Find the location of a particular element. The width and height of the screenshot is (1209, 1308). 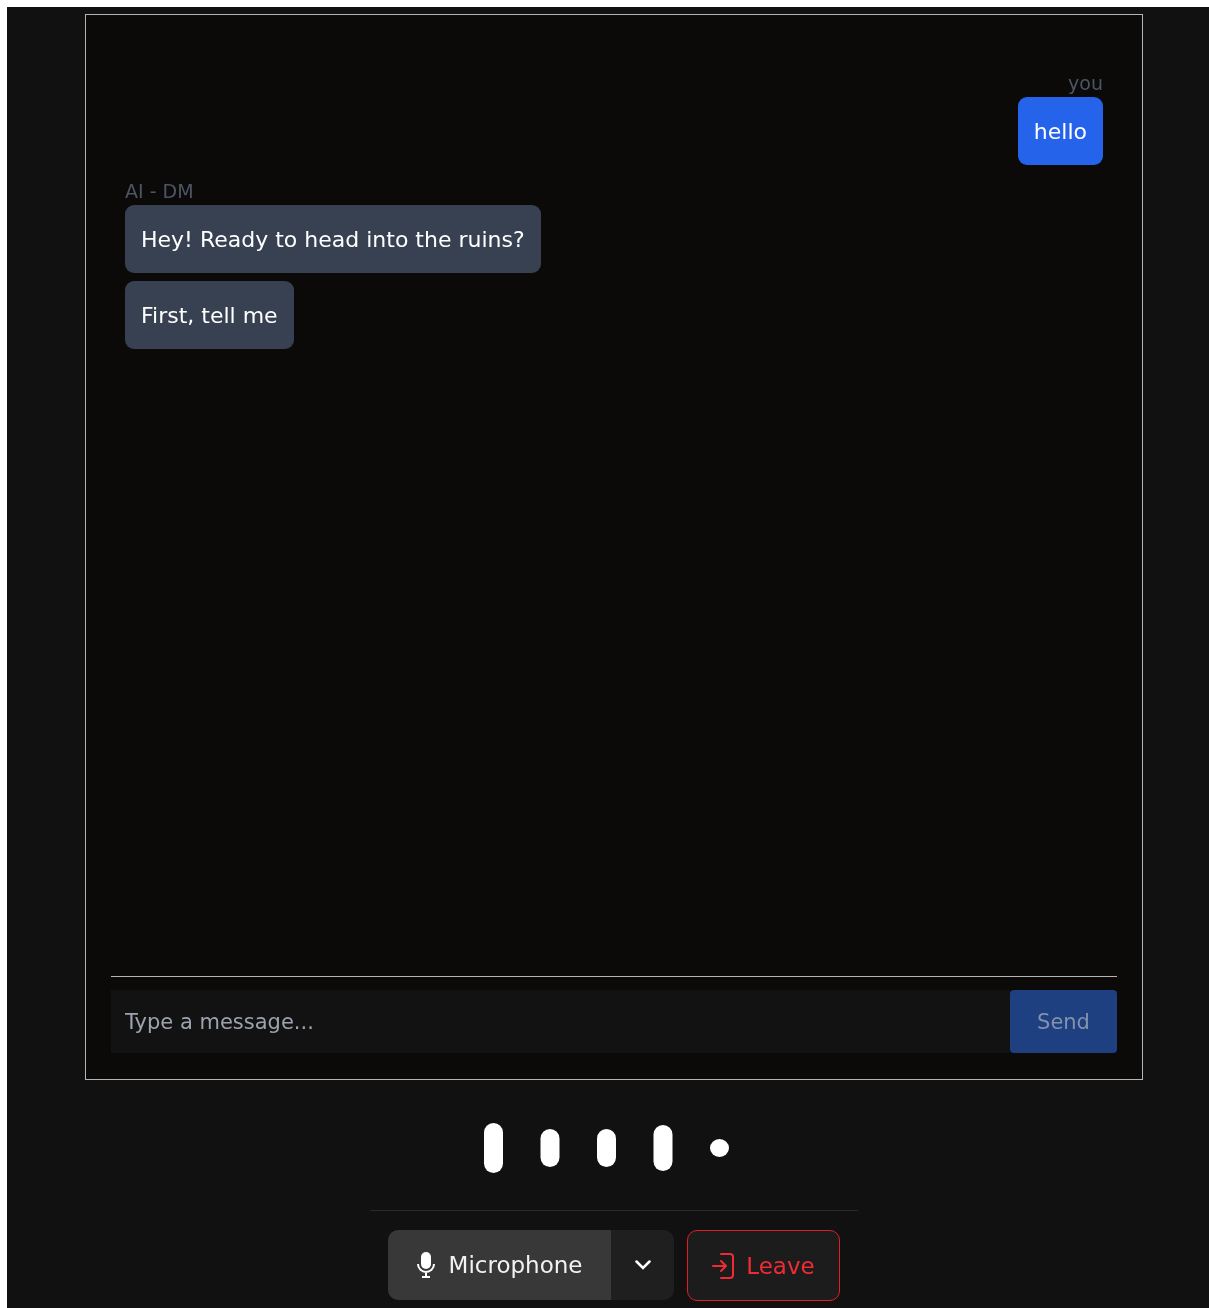

exit-icon is located at coordinates (723, 1265).